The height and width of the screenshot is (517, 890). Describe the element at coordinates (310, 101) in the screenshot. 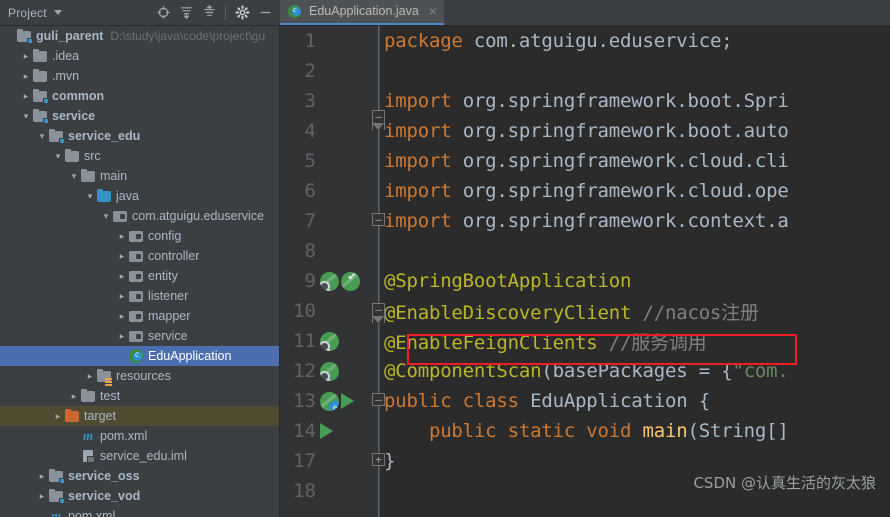

I see `line-number: 3` at that location.